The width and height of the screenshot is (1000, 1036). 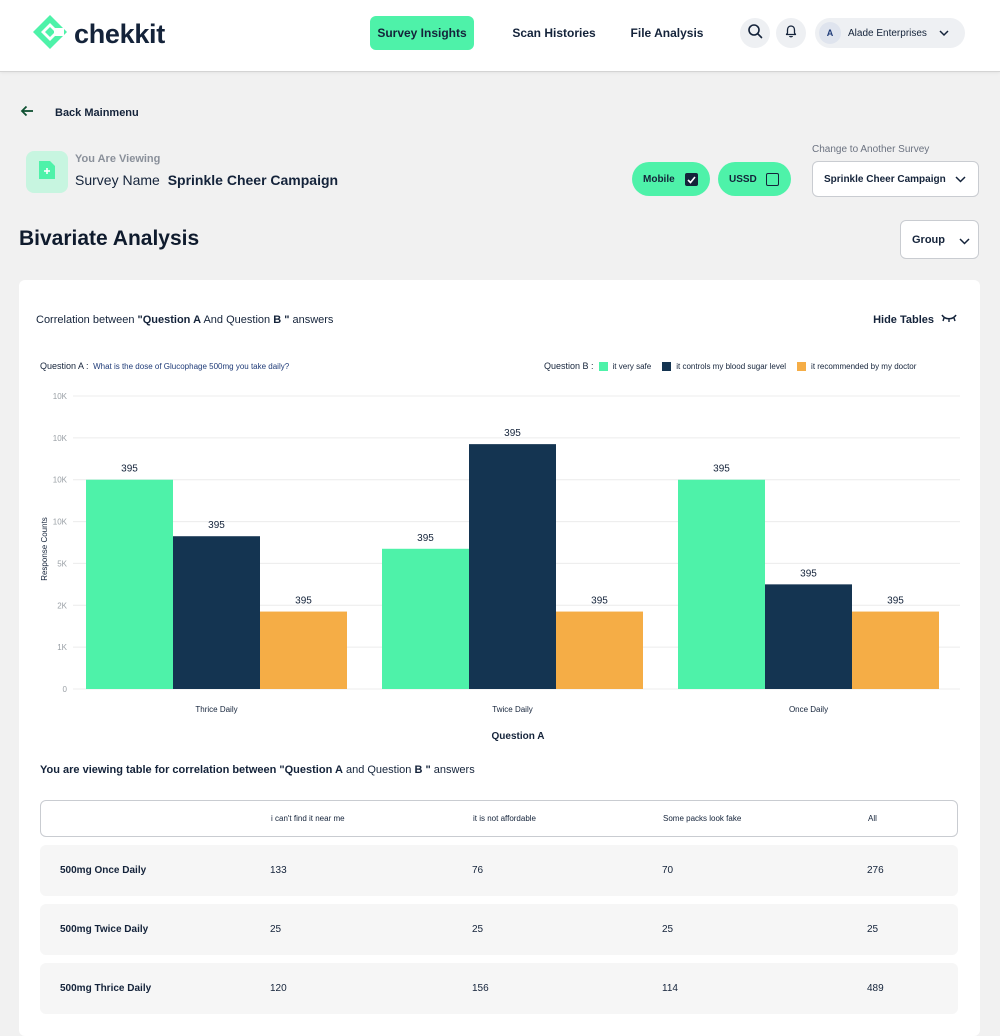 I want to click on column-header: All, so click(x=872, y=818).